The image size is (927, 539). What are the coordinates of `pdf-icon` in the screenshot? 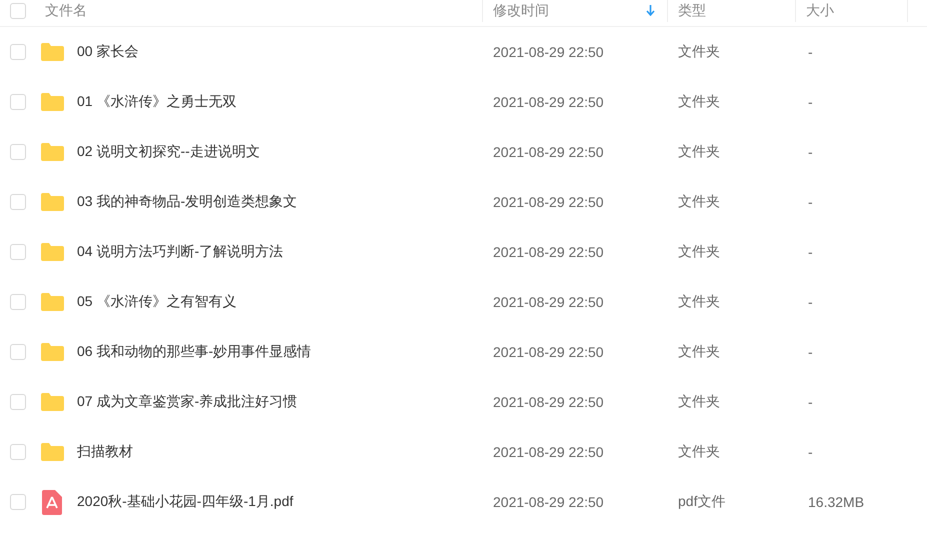 It's located at (52, 502).